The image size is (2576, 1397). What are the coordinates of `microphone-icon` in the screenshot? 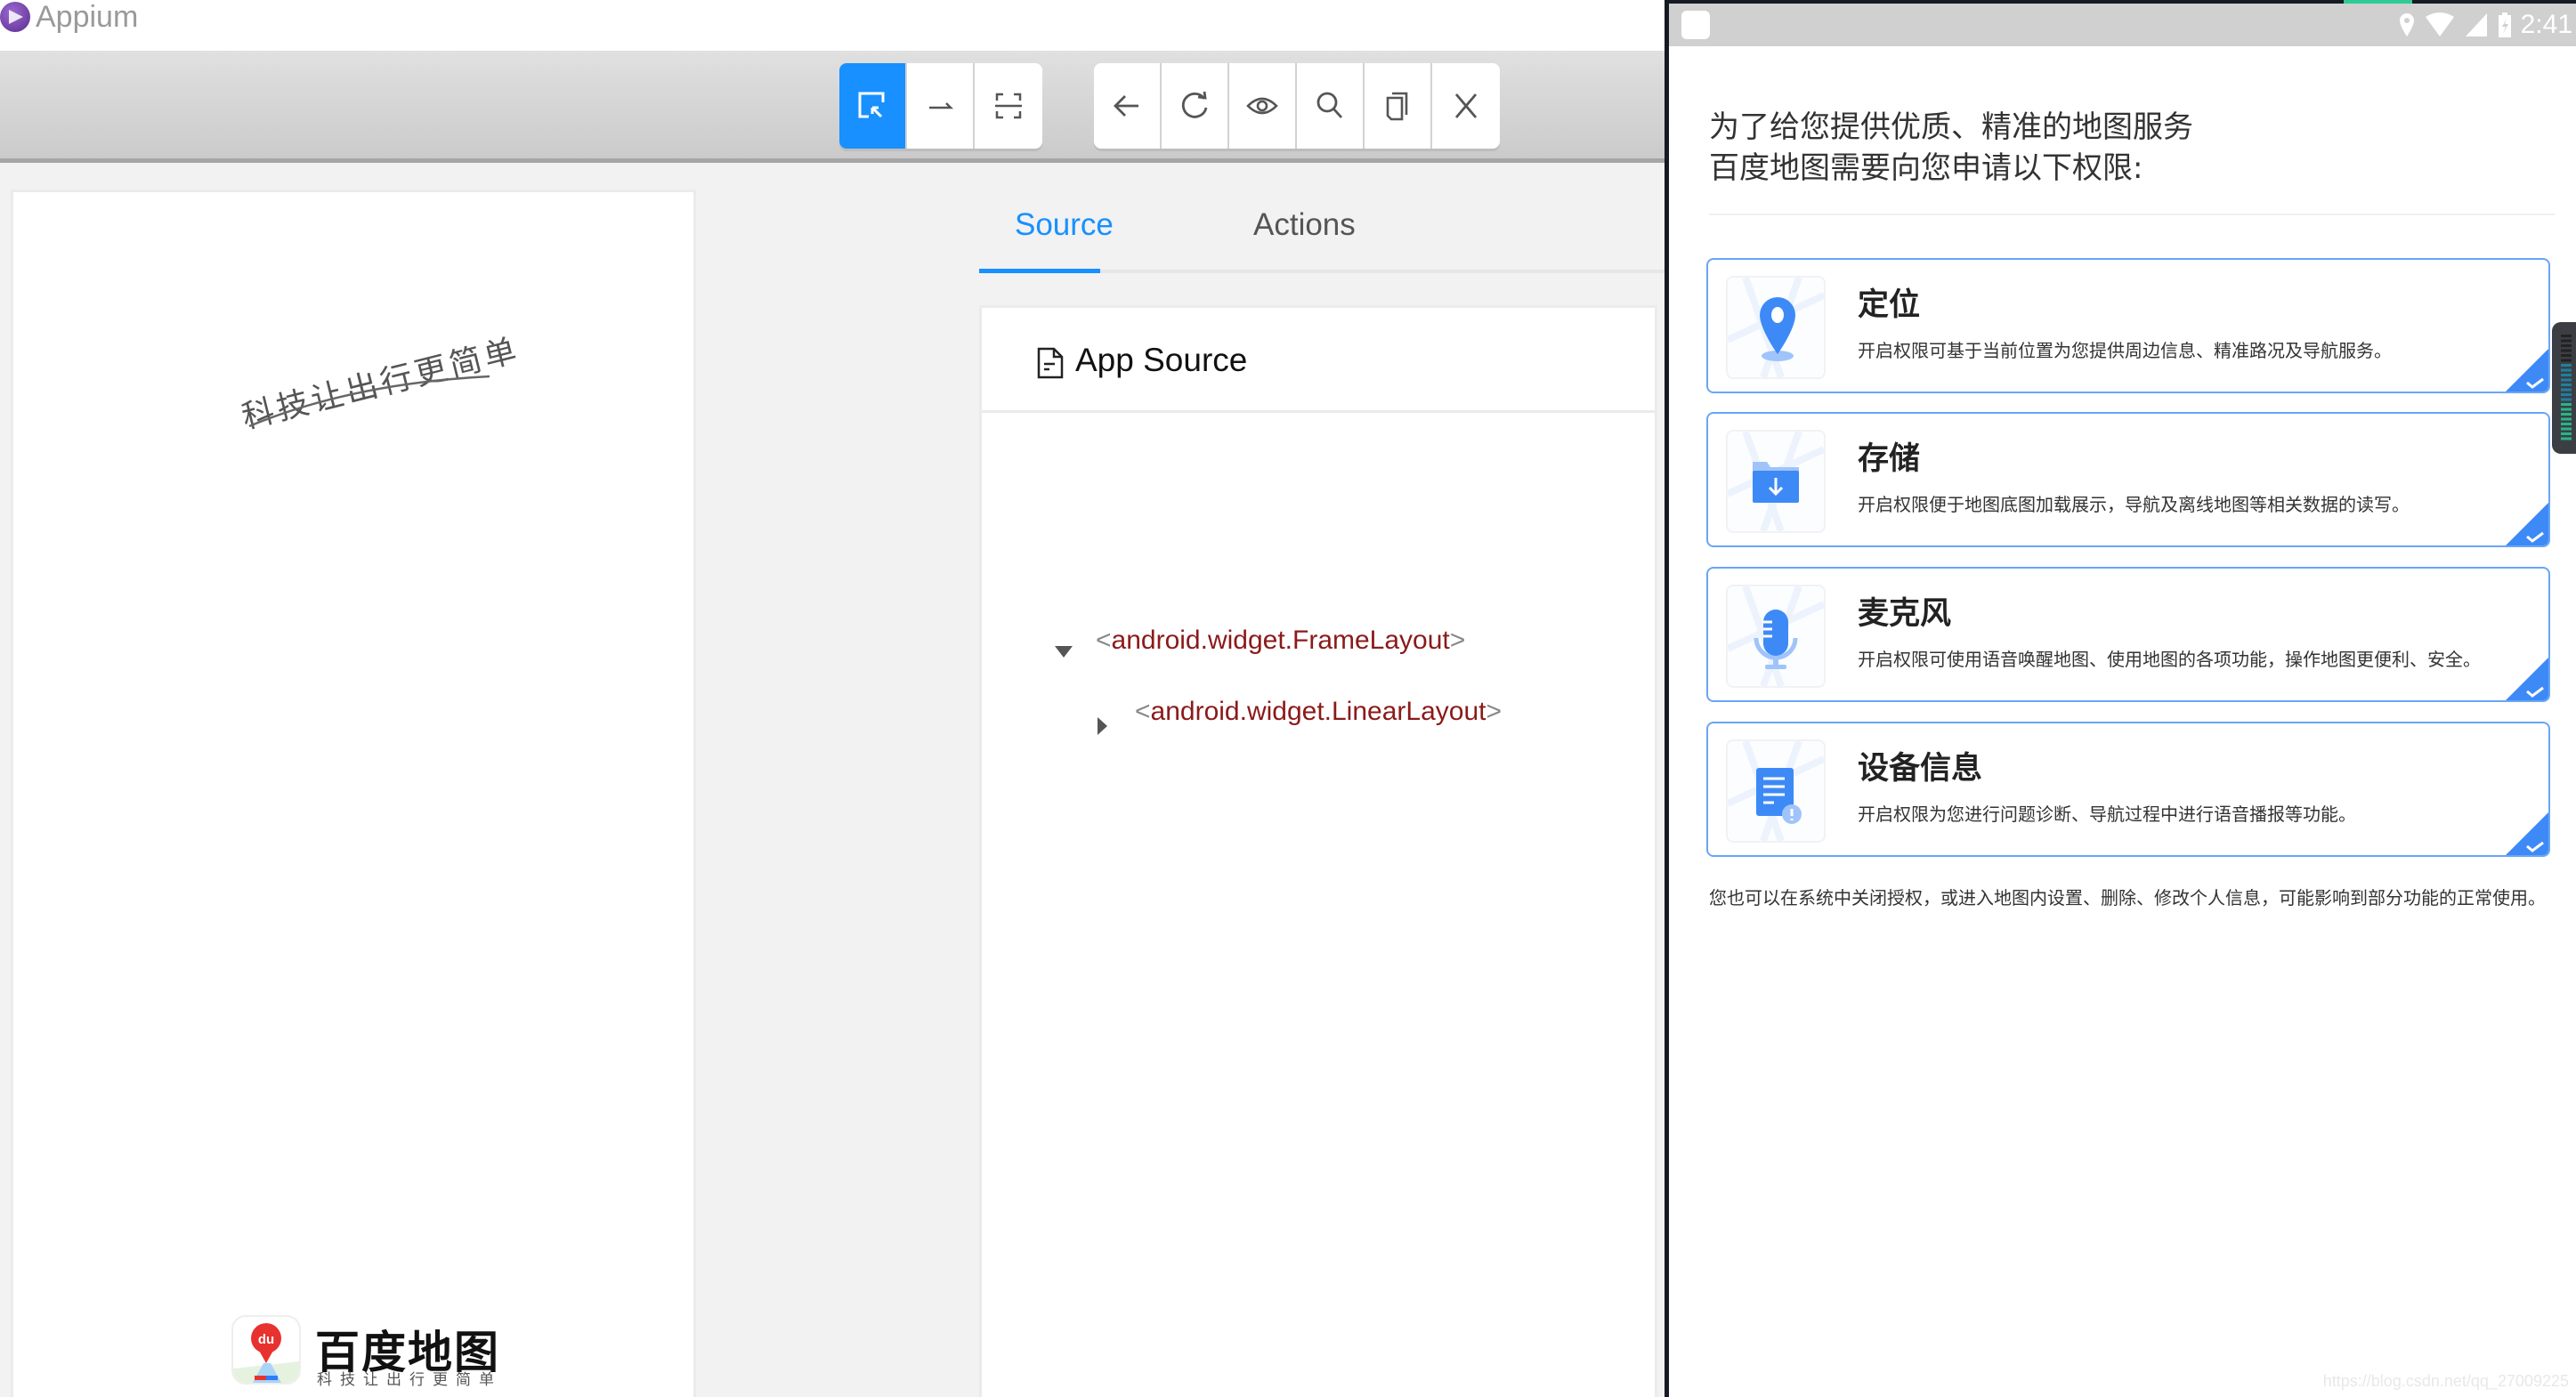 It's located at (1776, 636).